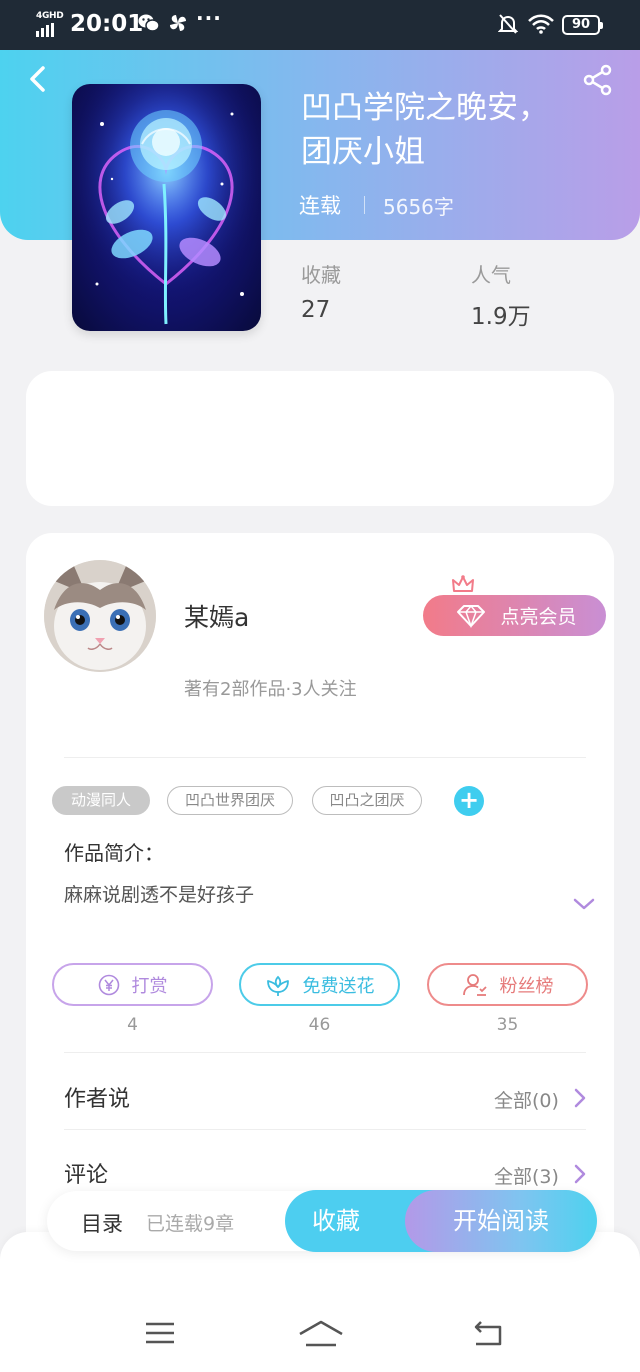 This screenshot has width=640, height=1372. Describe the element at coordinates (270, 689) in the screenshot. I see `author-meta: 著有2部作品·3人关注` at that location.